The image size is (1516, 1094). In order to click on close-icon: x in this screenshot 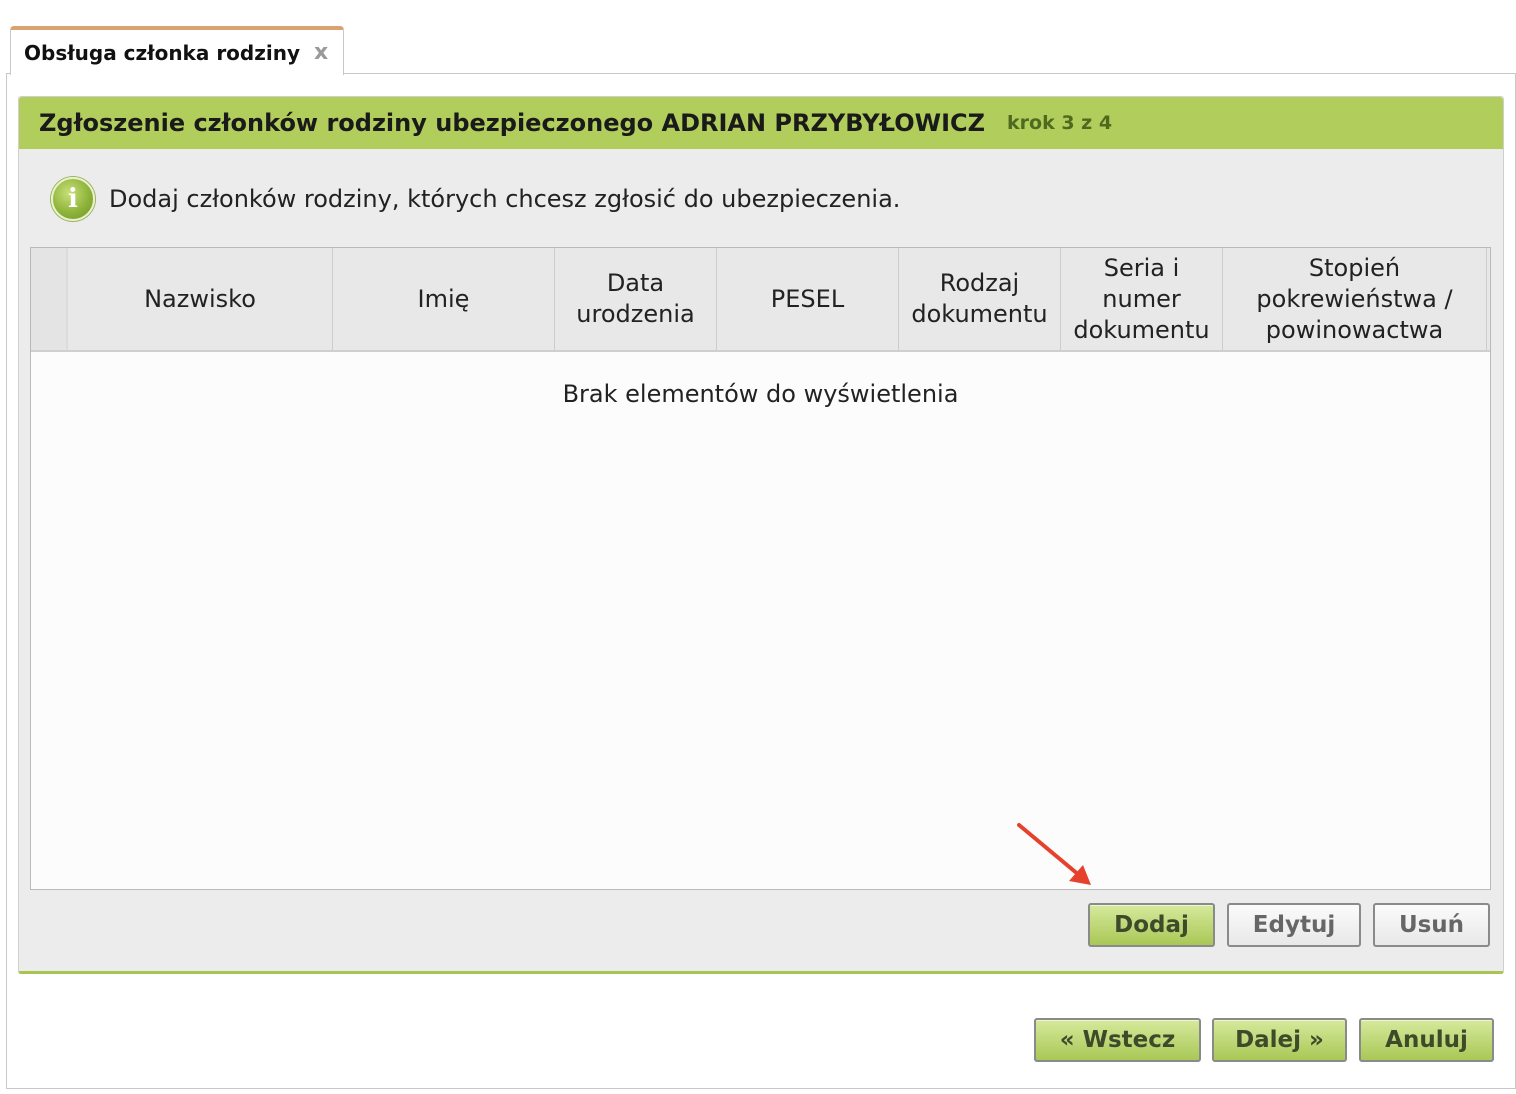, I will do `click(321, 52)`.